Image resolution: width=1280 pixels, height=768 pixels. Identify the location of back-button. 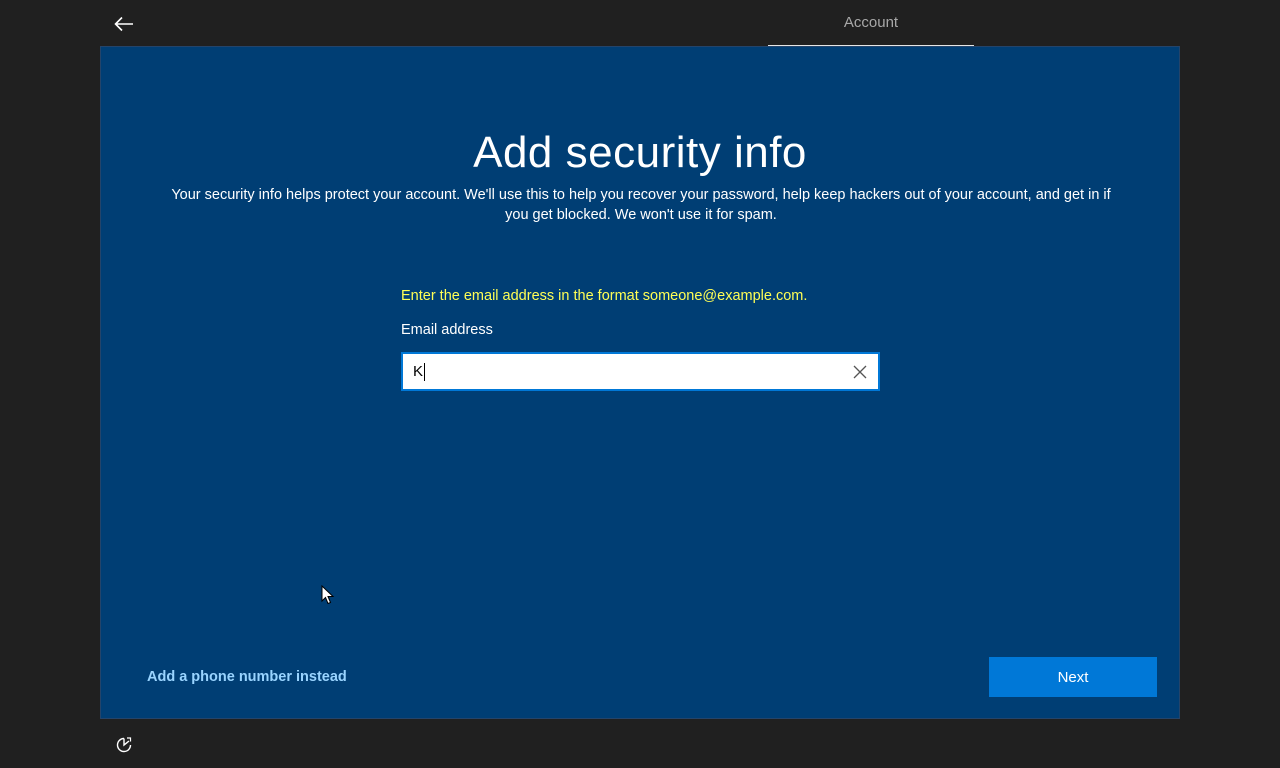
(124, 24).